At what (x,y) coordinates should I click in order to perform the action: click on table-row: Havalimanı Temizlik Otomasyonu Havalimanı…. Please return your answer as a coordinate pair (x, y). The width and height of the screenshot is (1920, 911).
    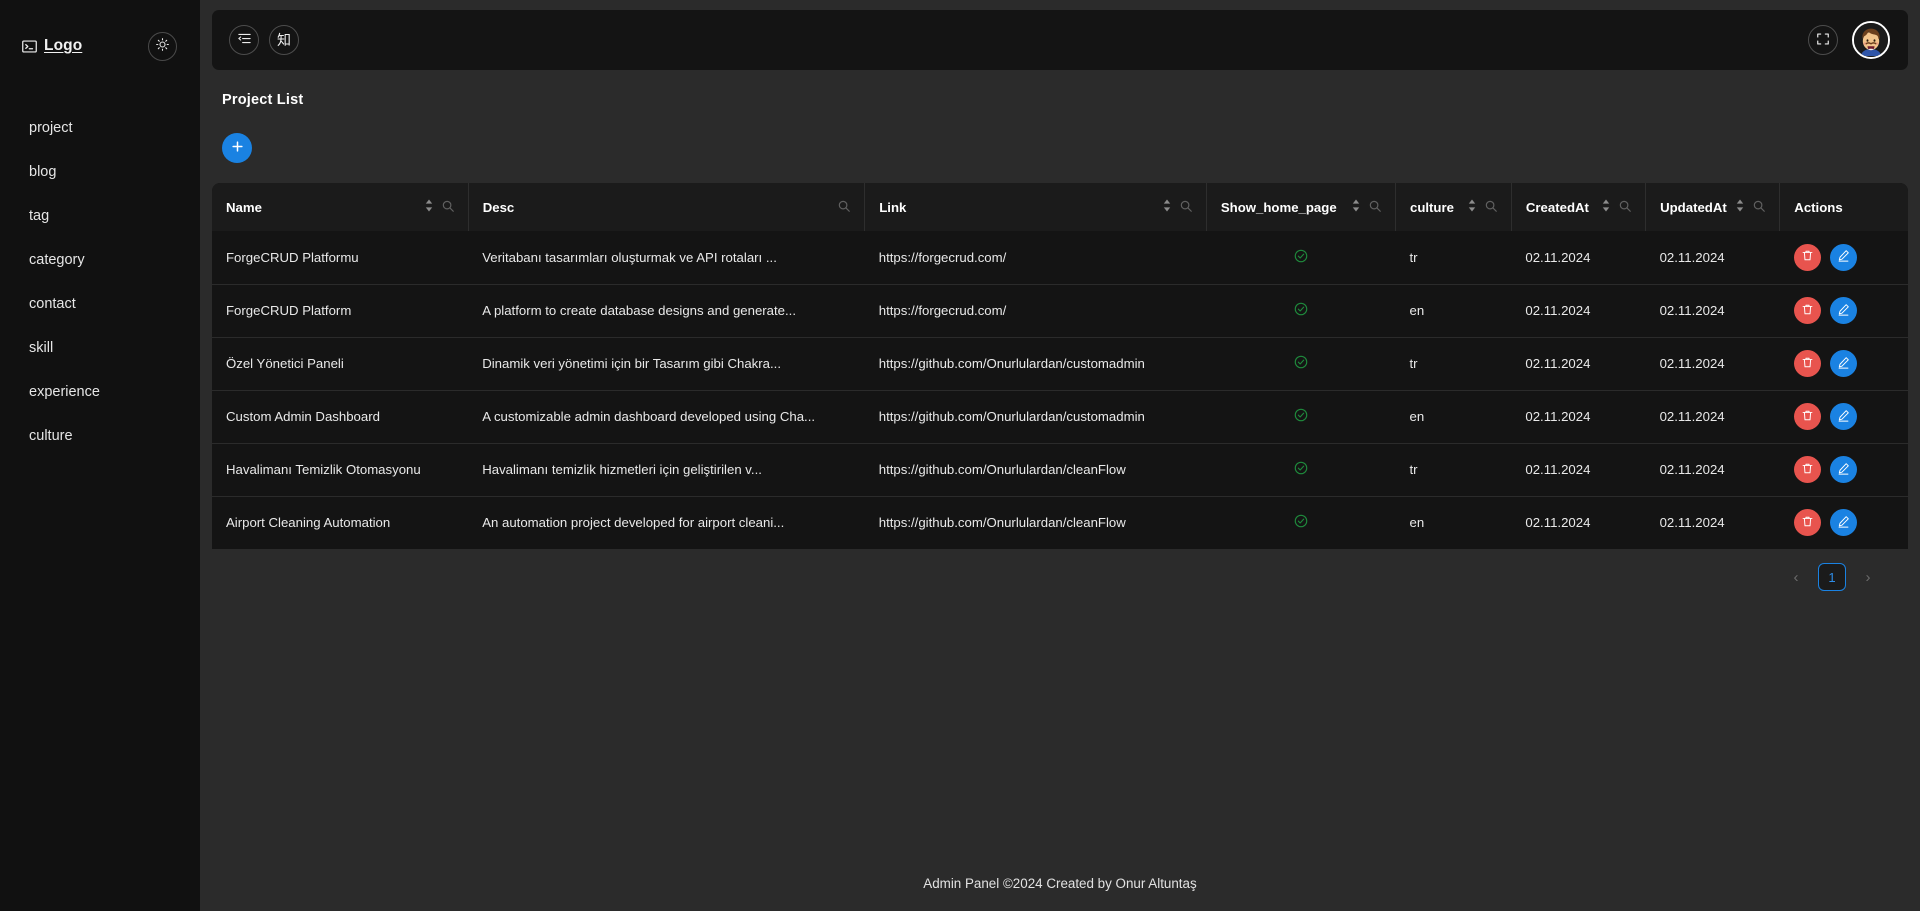
    Looking at the image, I should click on (1060, 469).